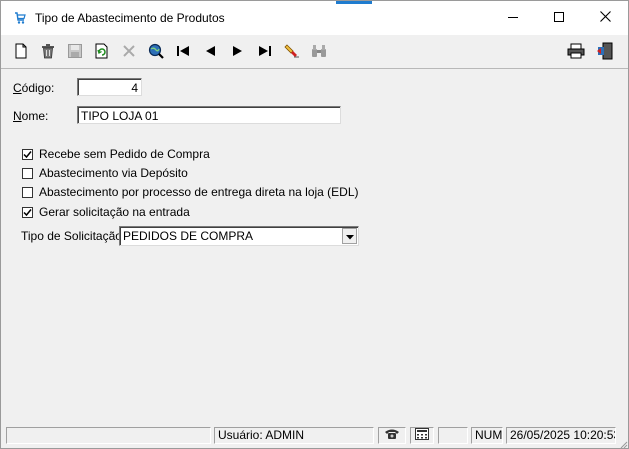  I want to click on first-record-icon, so click(183, 52).